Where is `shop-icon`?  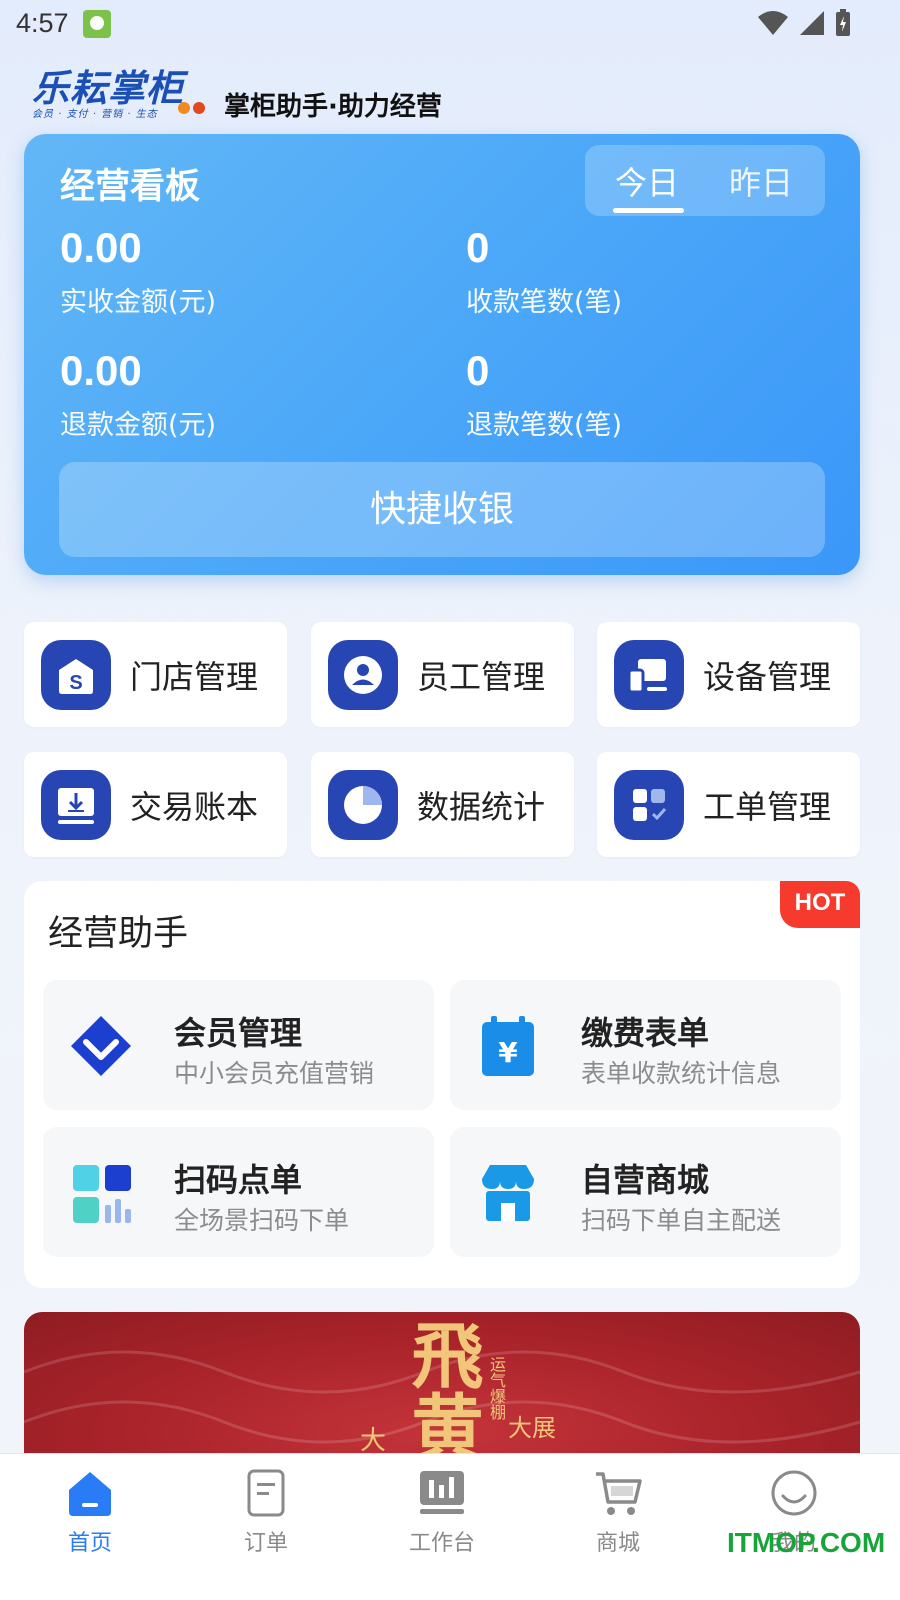 shop-icon is located at coordinates (508, 1193).